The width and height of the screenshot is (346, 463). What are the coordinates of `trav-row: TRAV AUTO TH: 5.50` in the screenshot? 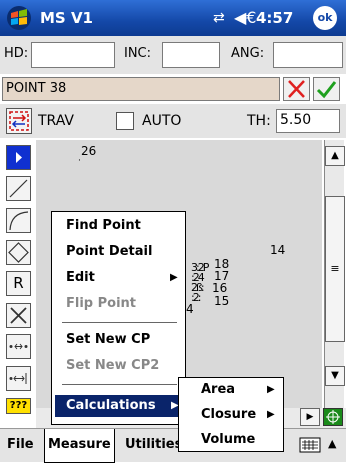 It's located at (173, 121).